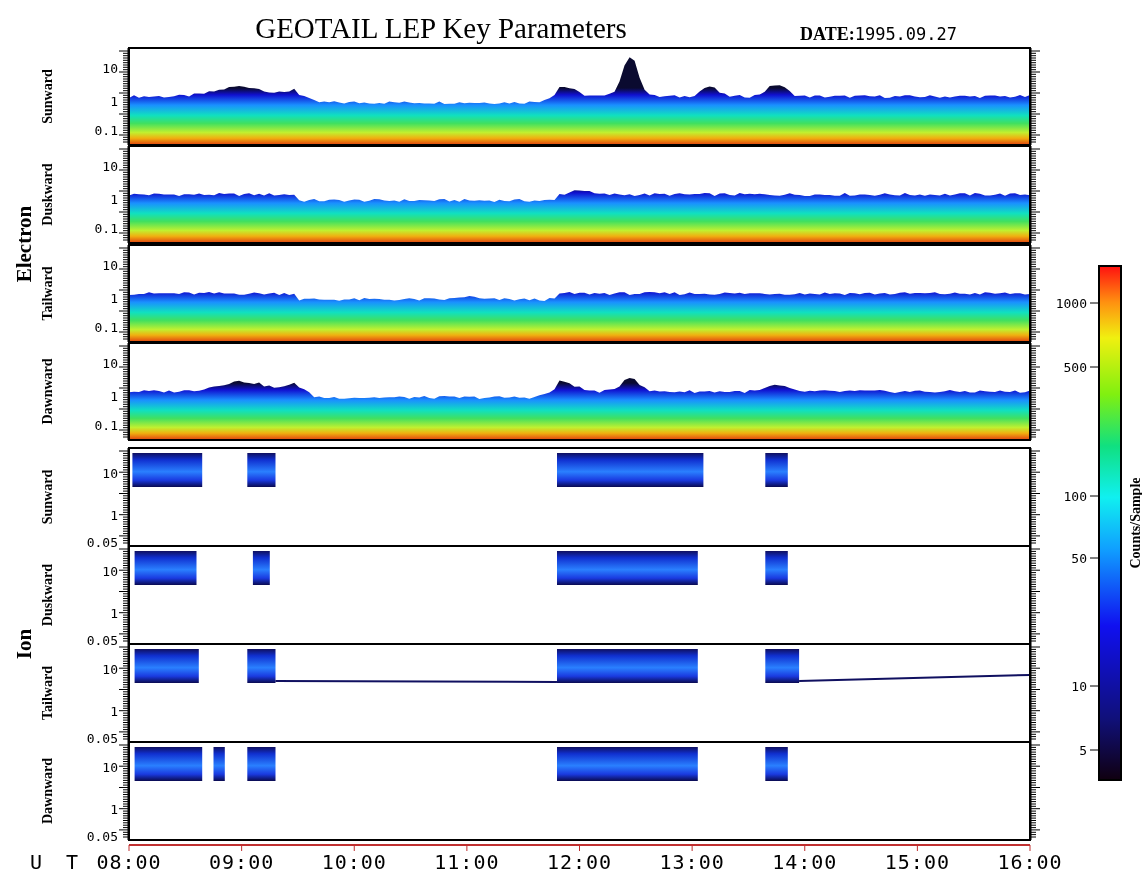 The image size is (1142, 880). Describe the element at coordinates (1030, 862) in the screenshot. I see `time-tick-label: 16:00` at that location.